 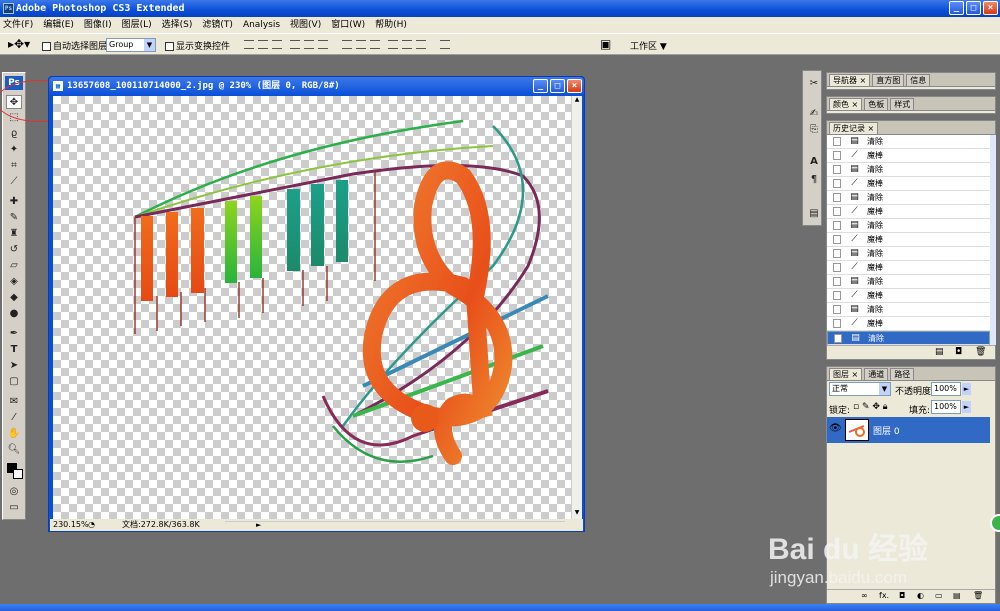 What do you see at coordinates (902, 374) in the screenshot?
I see `tab-paths: 路径` at bounding box center [902, 374].